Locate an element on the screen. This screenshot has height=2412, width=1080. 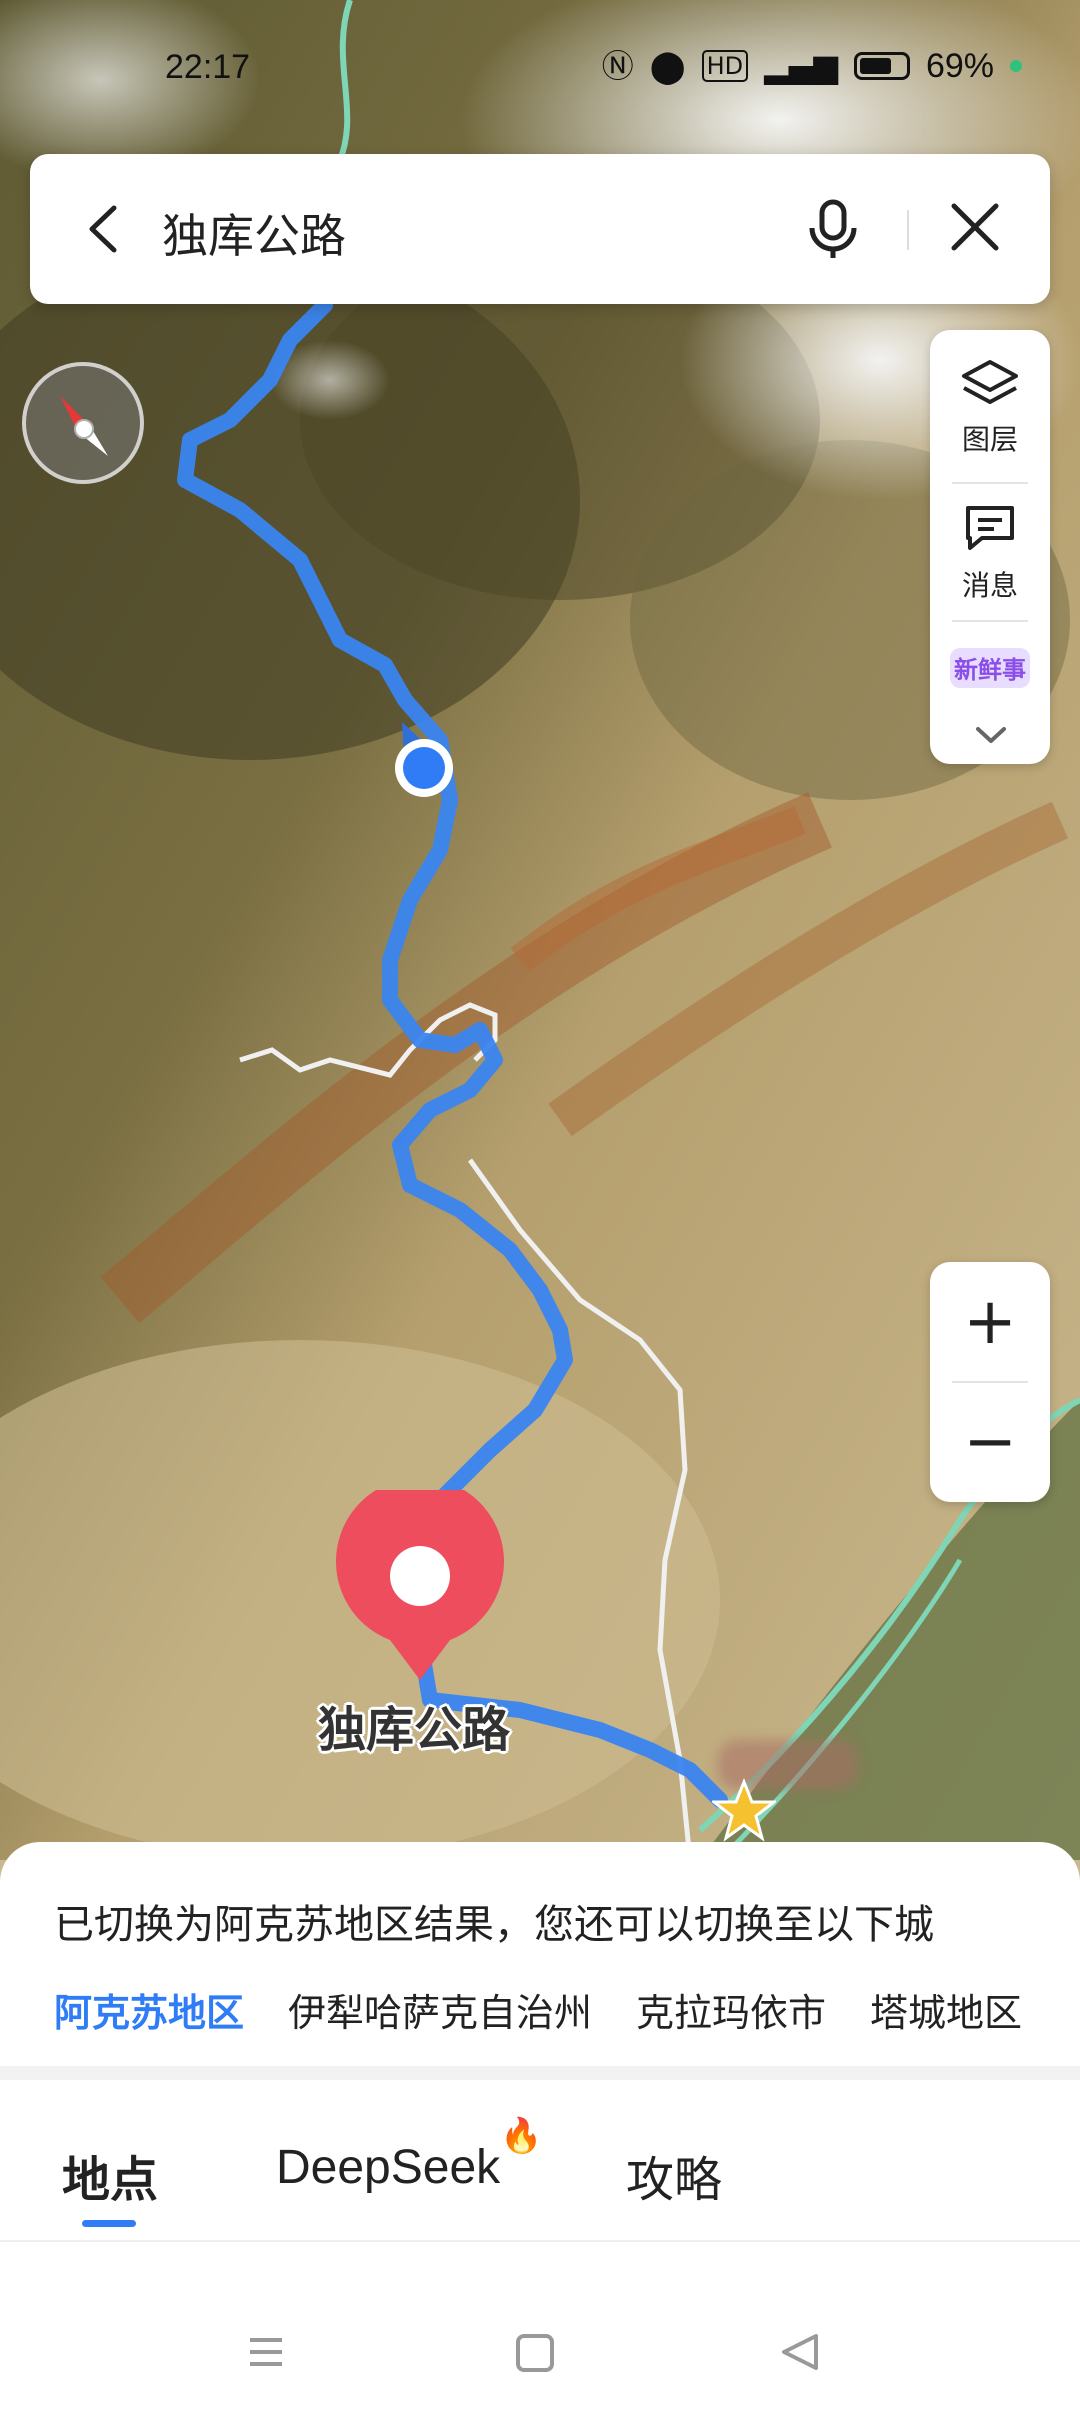
status-bar: 22:17 Ⓝ ⬤ HD ▂▄▆ 69% is located at coordinates (540, 70).